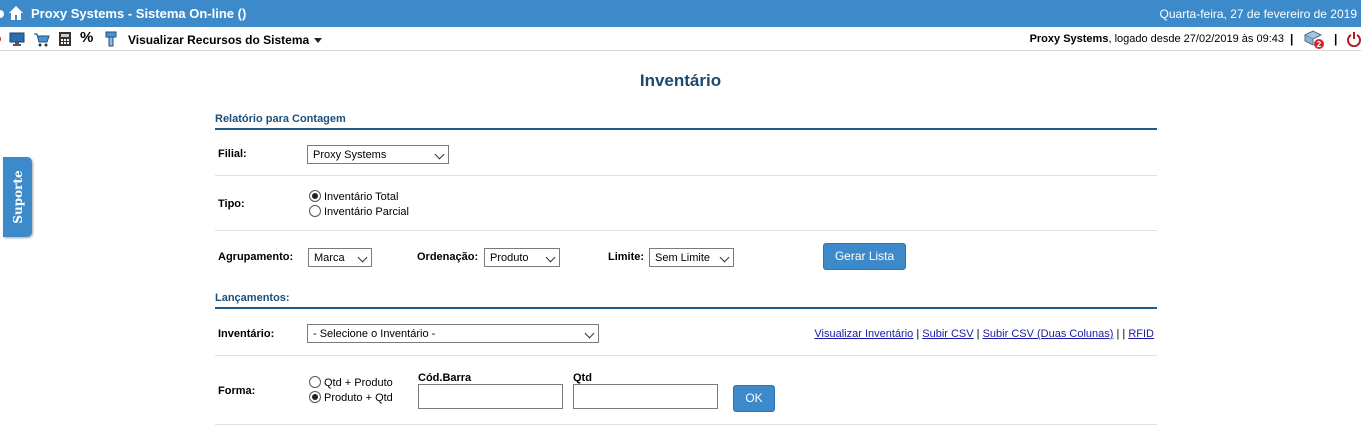 The height and width of the screenshot is (428, 1361). Describe the element at coordinates (41, 39) in the screenshot. I see `cart-icon` at that location.